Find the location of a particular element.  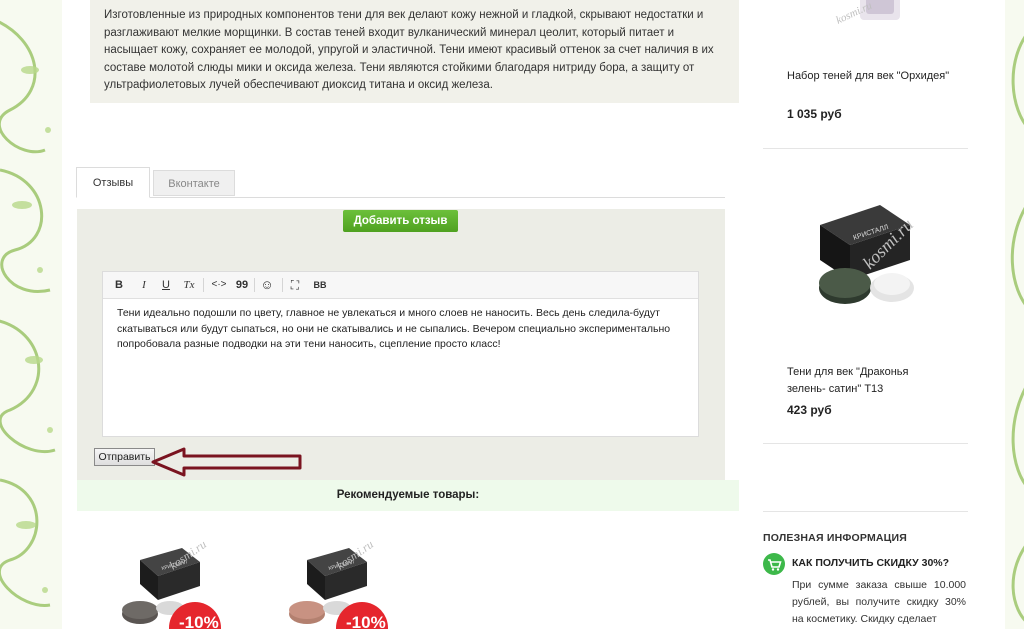

quote-button: 99 is located at coordinates (242, 285).